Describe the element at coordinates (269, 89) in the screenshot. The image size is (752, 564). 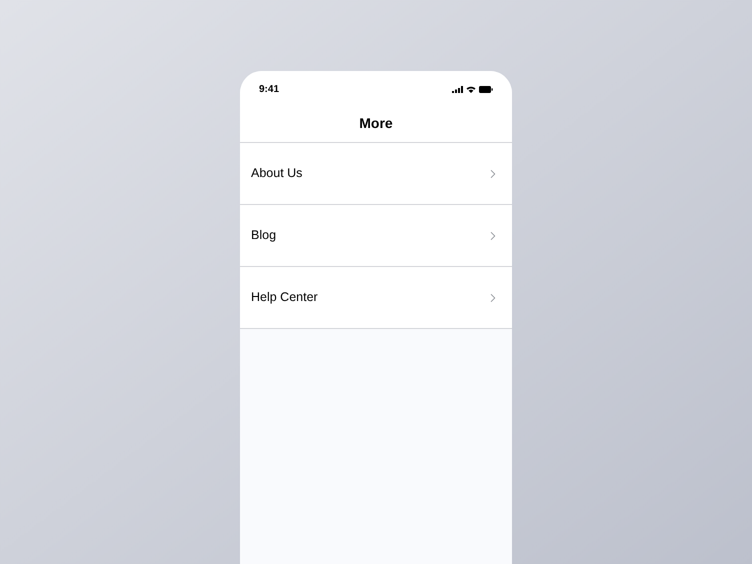
I see `status-time: 9:41` at that location.